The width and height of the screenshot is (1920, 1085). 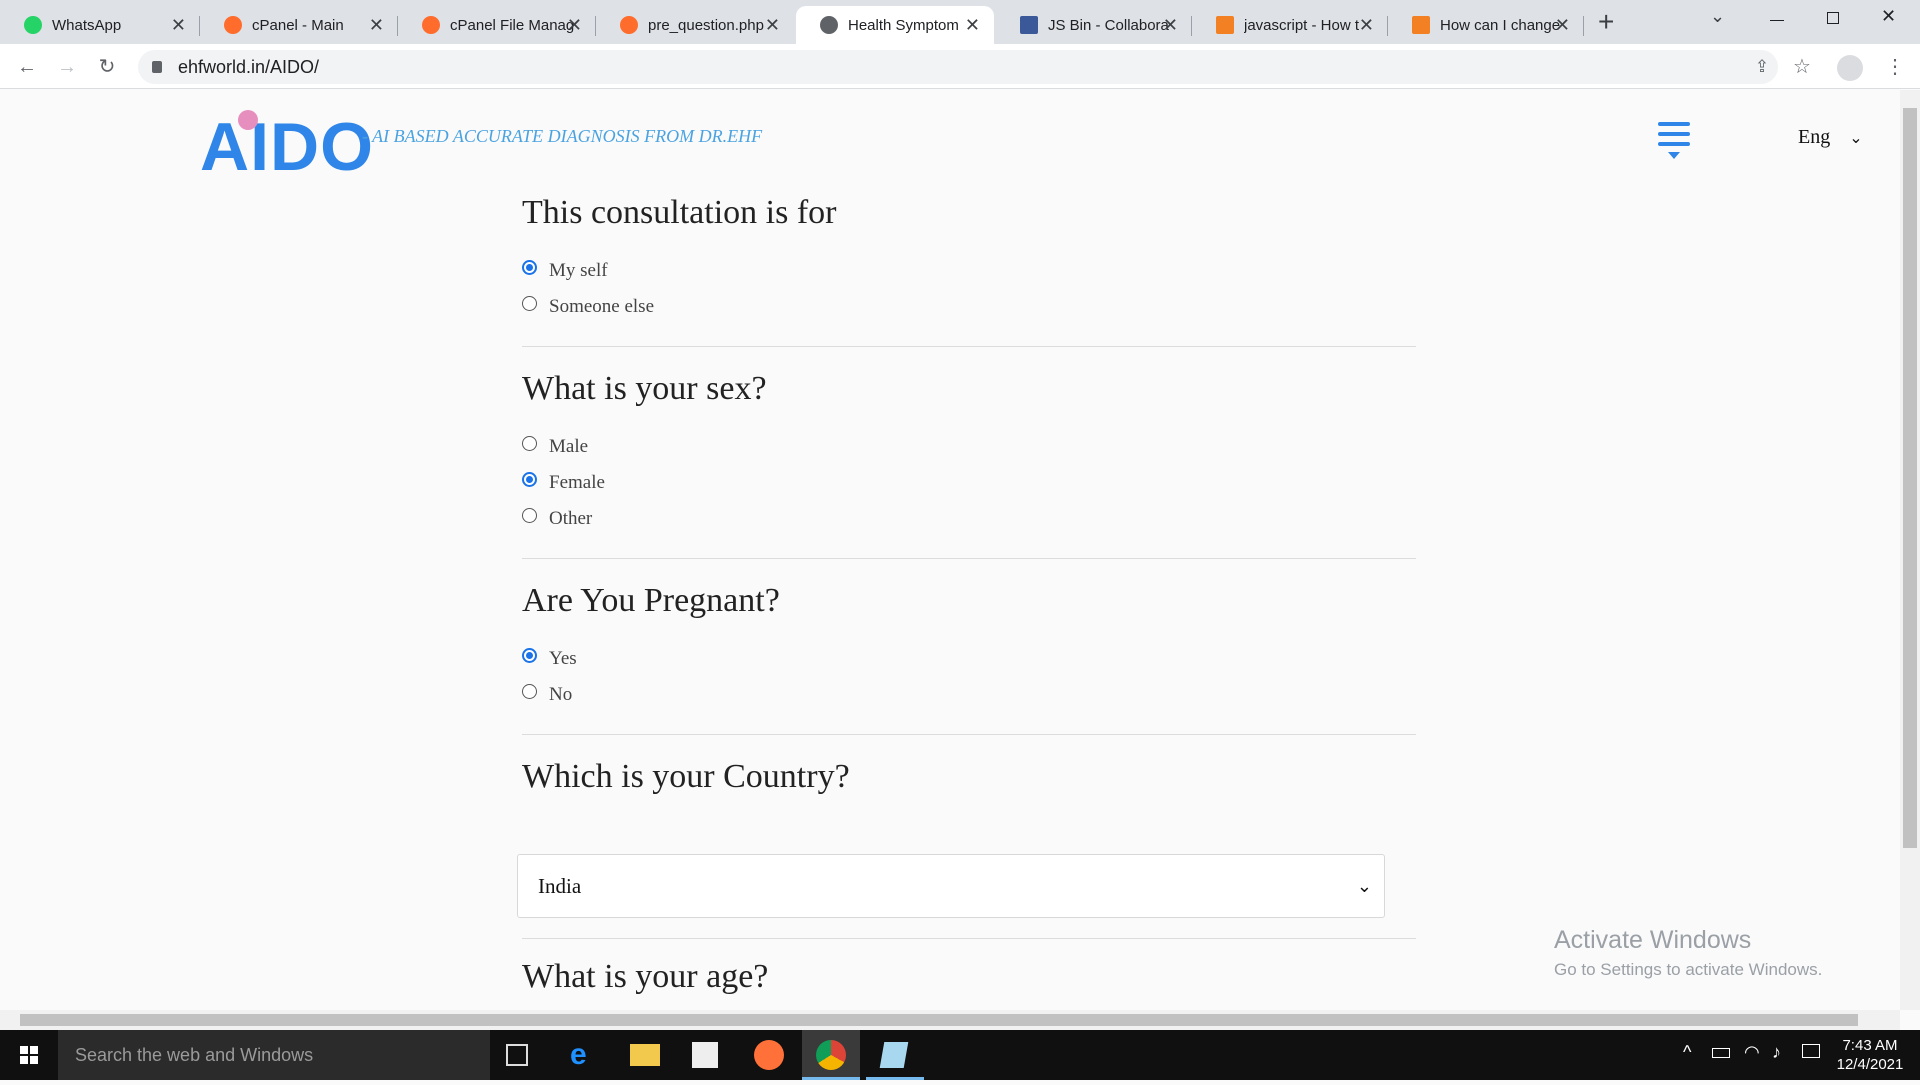 I want to click on option-label: No, so click(x=561, y=694).